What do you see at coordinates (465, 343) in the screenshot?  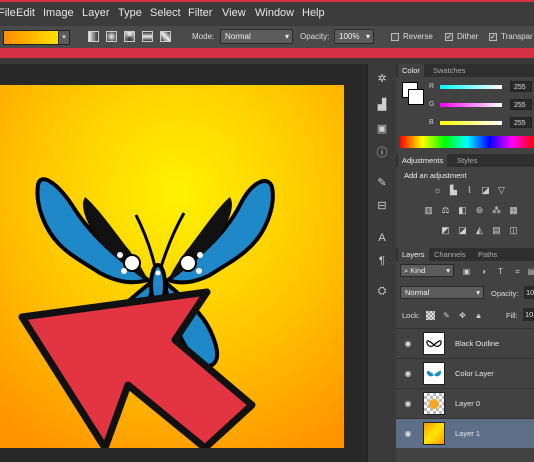 I see `layer-row-black-outline: ◉ Black Outline` at bounding box center [465, 343].